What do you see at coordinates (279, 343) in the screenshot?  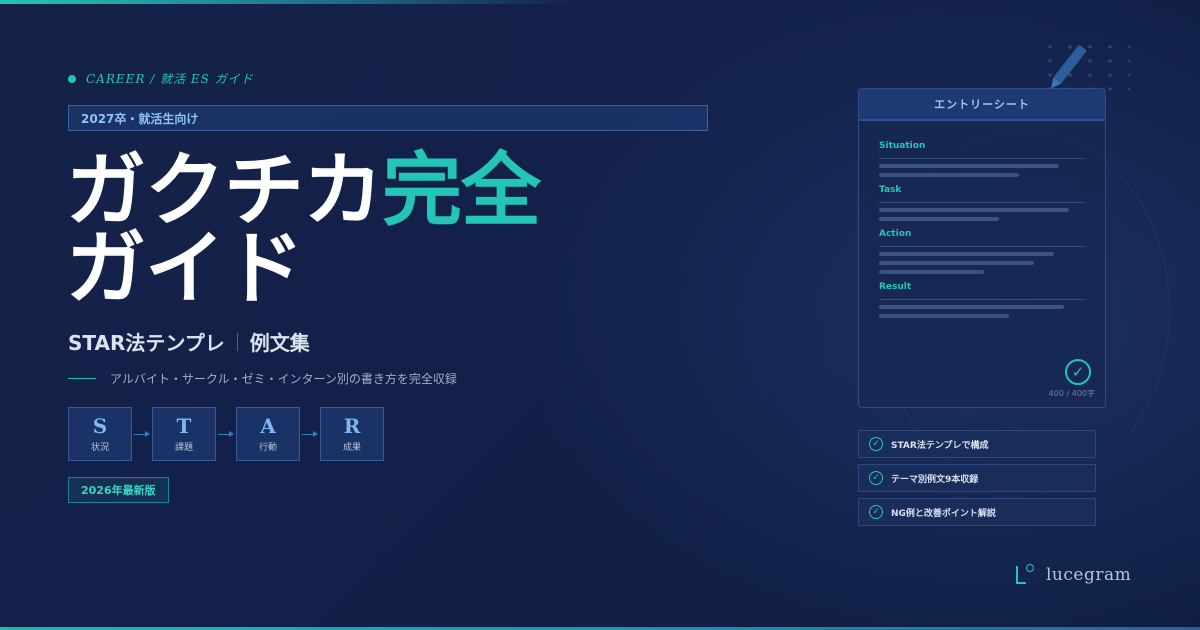 I see `subtitle-right: 例文集` at bounding box center [279, 343].